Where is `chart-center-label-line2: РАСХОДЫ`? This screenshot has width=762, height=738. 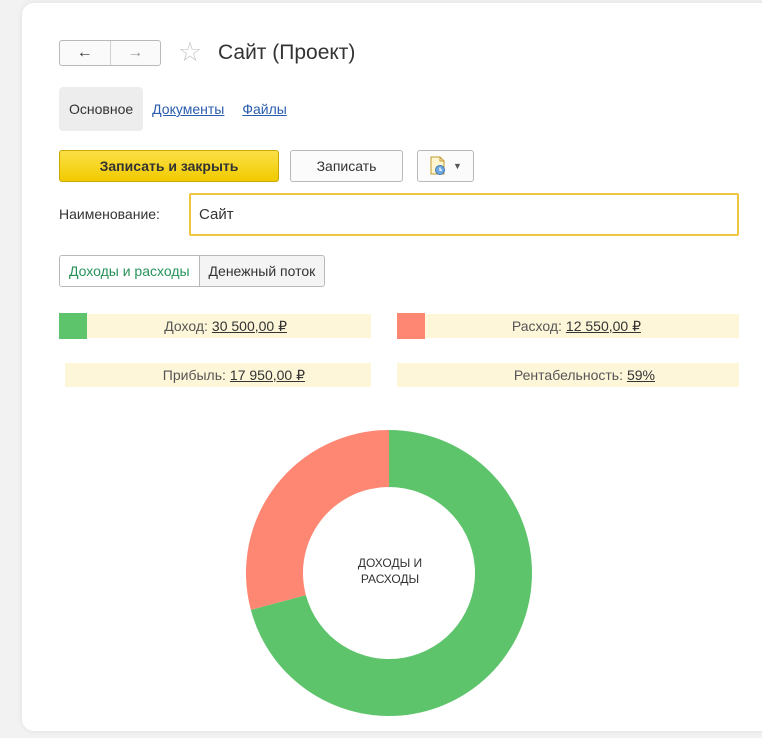 chart-center-label-line2: РАСХОДЫ is located at coordinates (390, 579).